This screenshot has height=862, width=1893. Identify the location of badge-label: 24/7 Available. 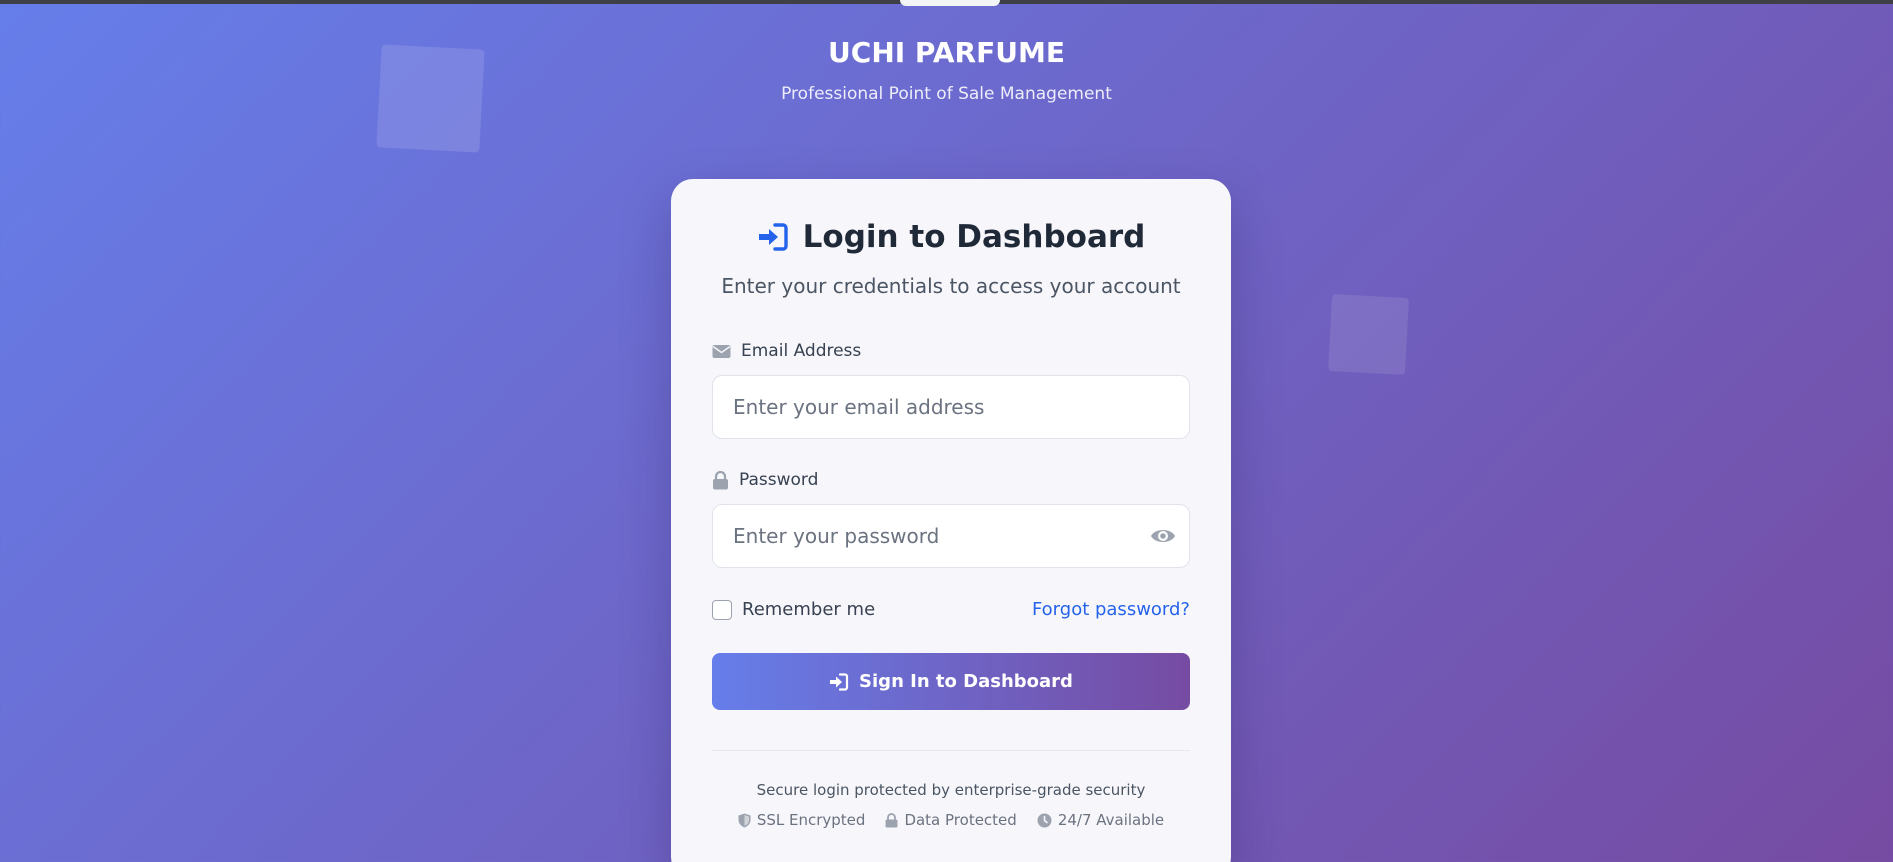
(1111, 820).